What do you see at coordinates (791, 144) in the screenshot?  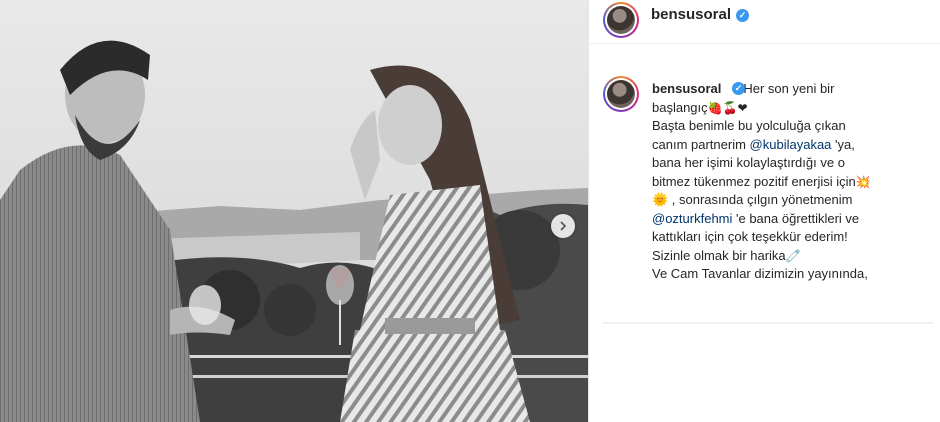 I see `mention-link: @kubilayakaa` at bounding box center [791, 144].